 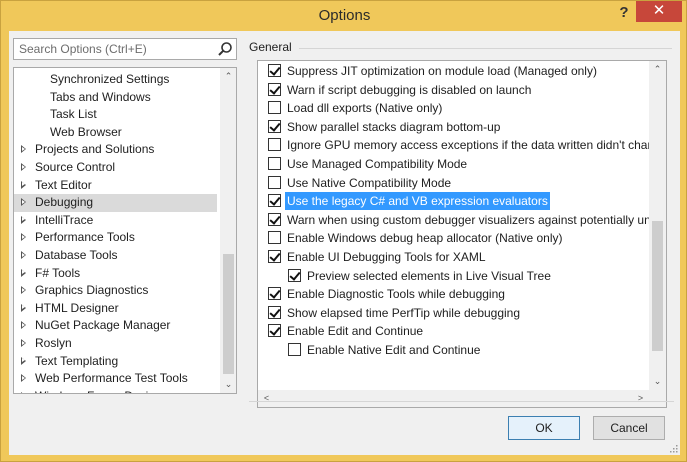 What do you see at coordinates (64, 219) in the screenshot?
I see `tree-item-label: IntelliTrace` at bounding box center [64, 219].